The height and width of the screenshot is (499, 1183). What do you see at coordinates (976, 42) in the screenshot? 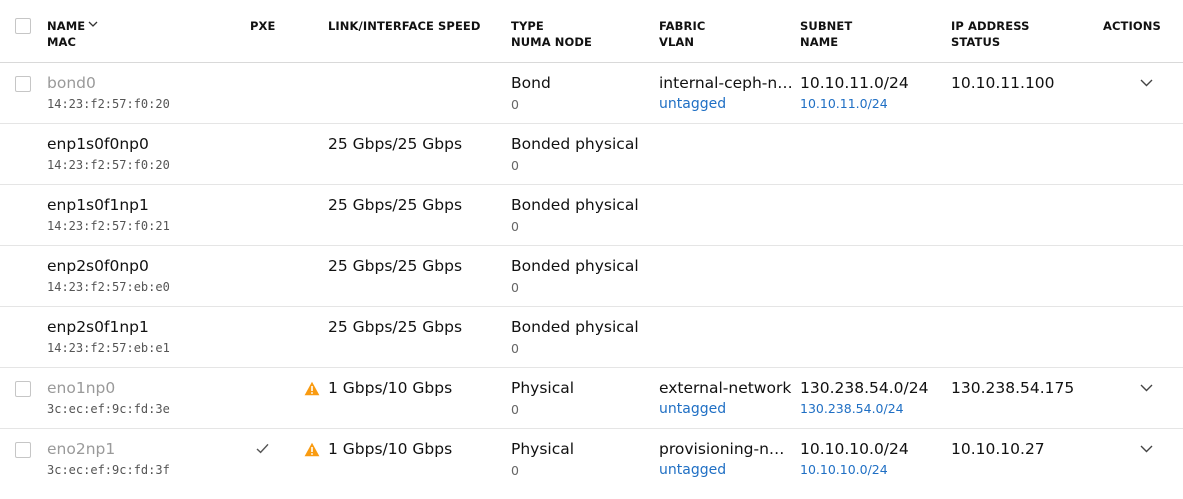
I see `header-status: STATUS` at bounding box center [976, 42].